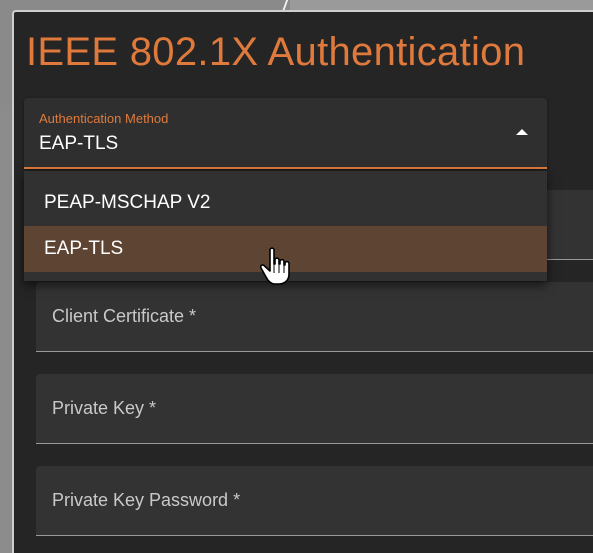 This screenshot has width=593, height=553. I want to click on private-key-password-label: Private Key Password *, so click(146, 500).